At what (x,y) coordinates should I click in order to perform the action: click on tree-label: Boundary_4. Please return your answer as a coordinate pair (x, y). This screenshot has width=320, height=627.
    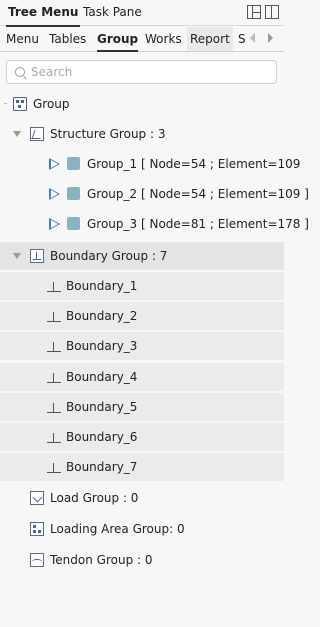
    Looking at the image, I should click on (102, 377).